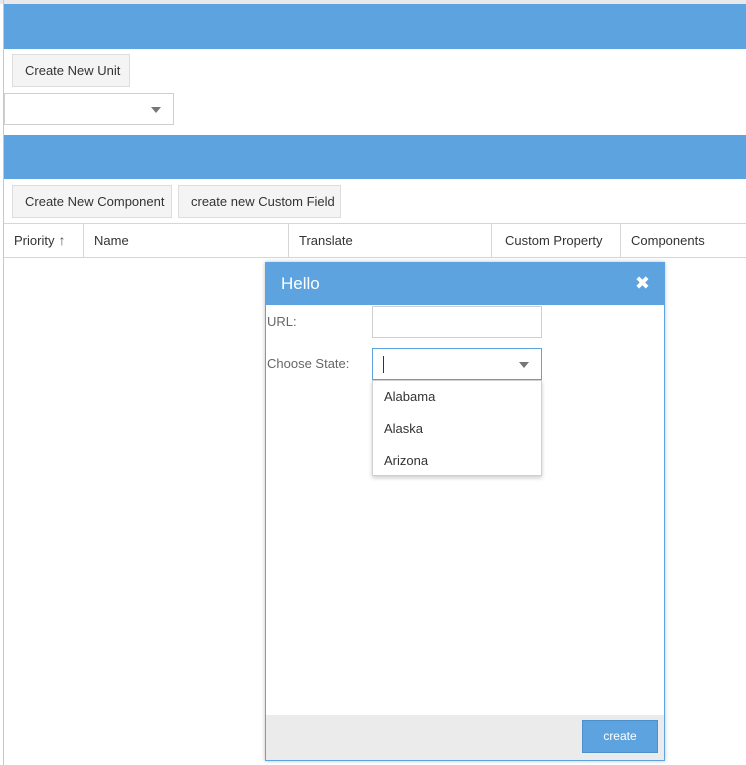  Describe the element at coordinates (375, 26) in the screenshot. I see `units-header-bar` at that location.